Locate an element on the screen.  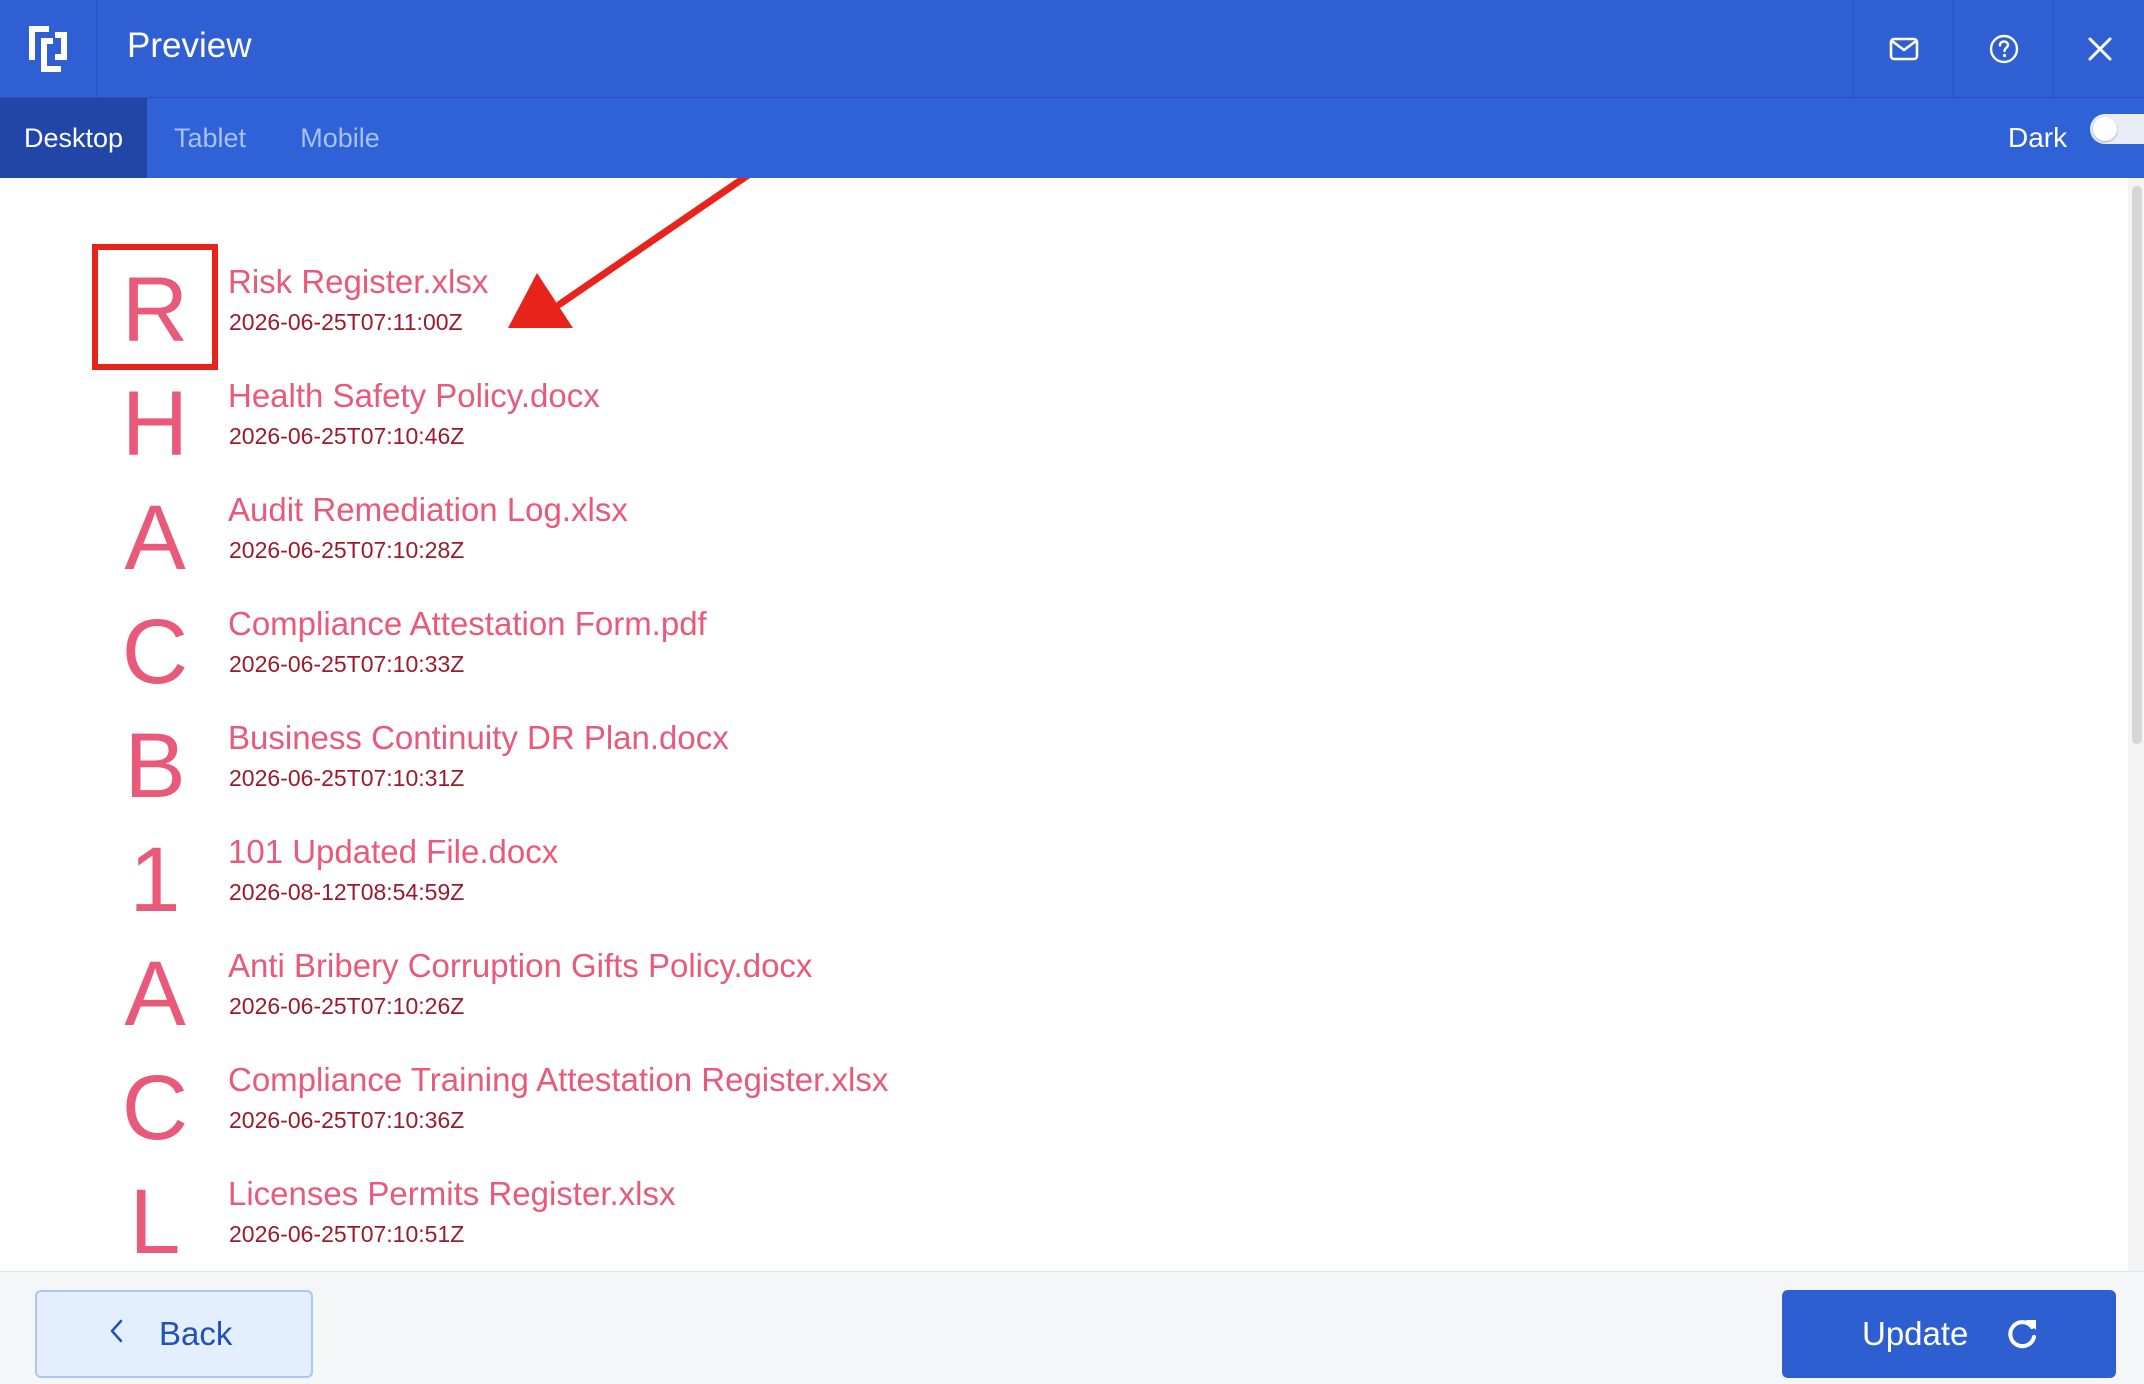
help-icon is located at coordinates (2003, 48).